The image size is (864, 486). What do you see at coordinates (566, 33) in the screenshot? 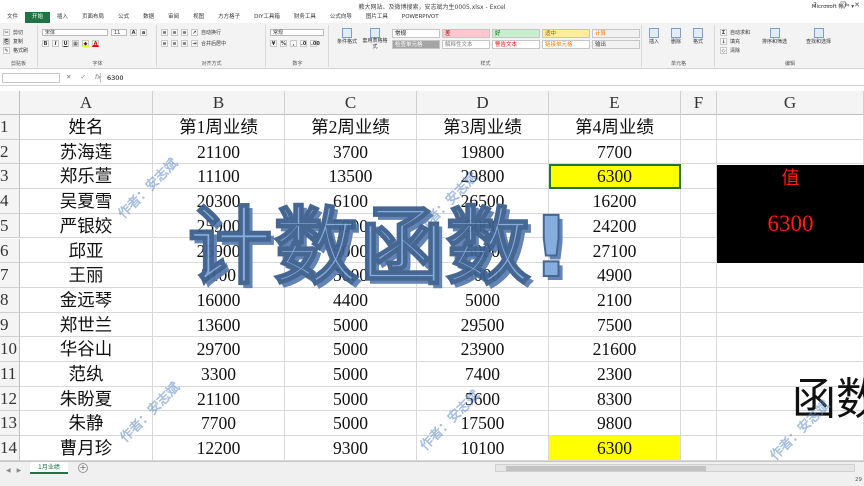
I see `cell-style-3: 适中` at bounding box center [566, 33].